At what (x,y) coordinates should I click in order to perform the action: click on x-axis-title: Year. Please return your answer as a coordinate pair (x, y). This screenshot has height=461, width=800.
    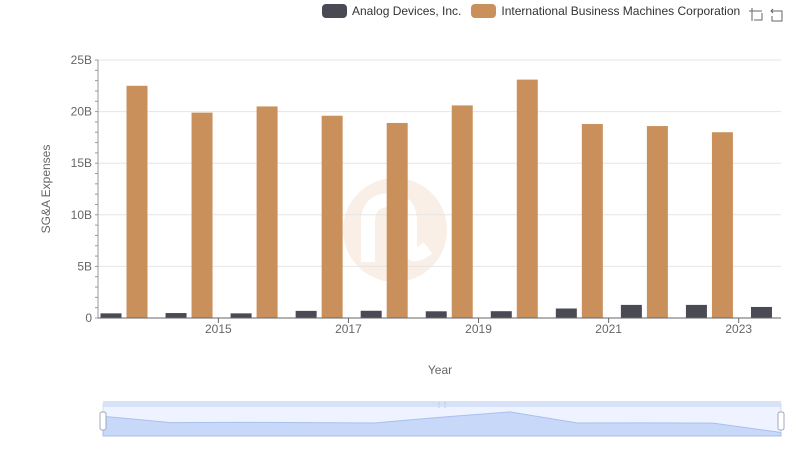
    Looking at the image, I should click on (440, 370).